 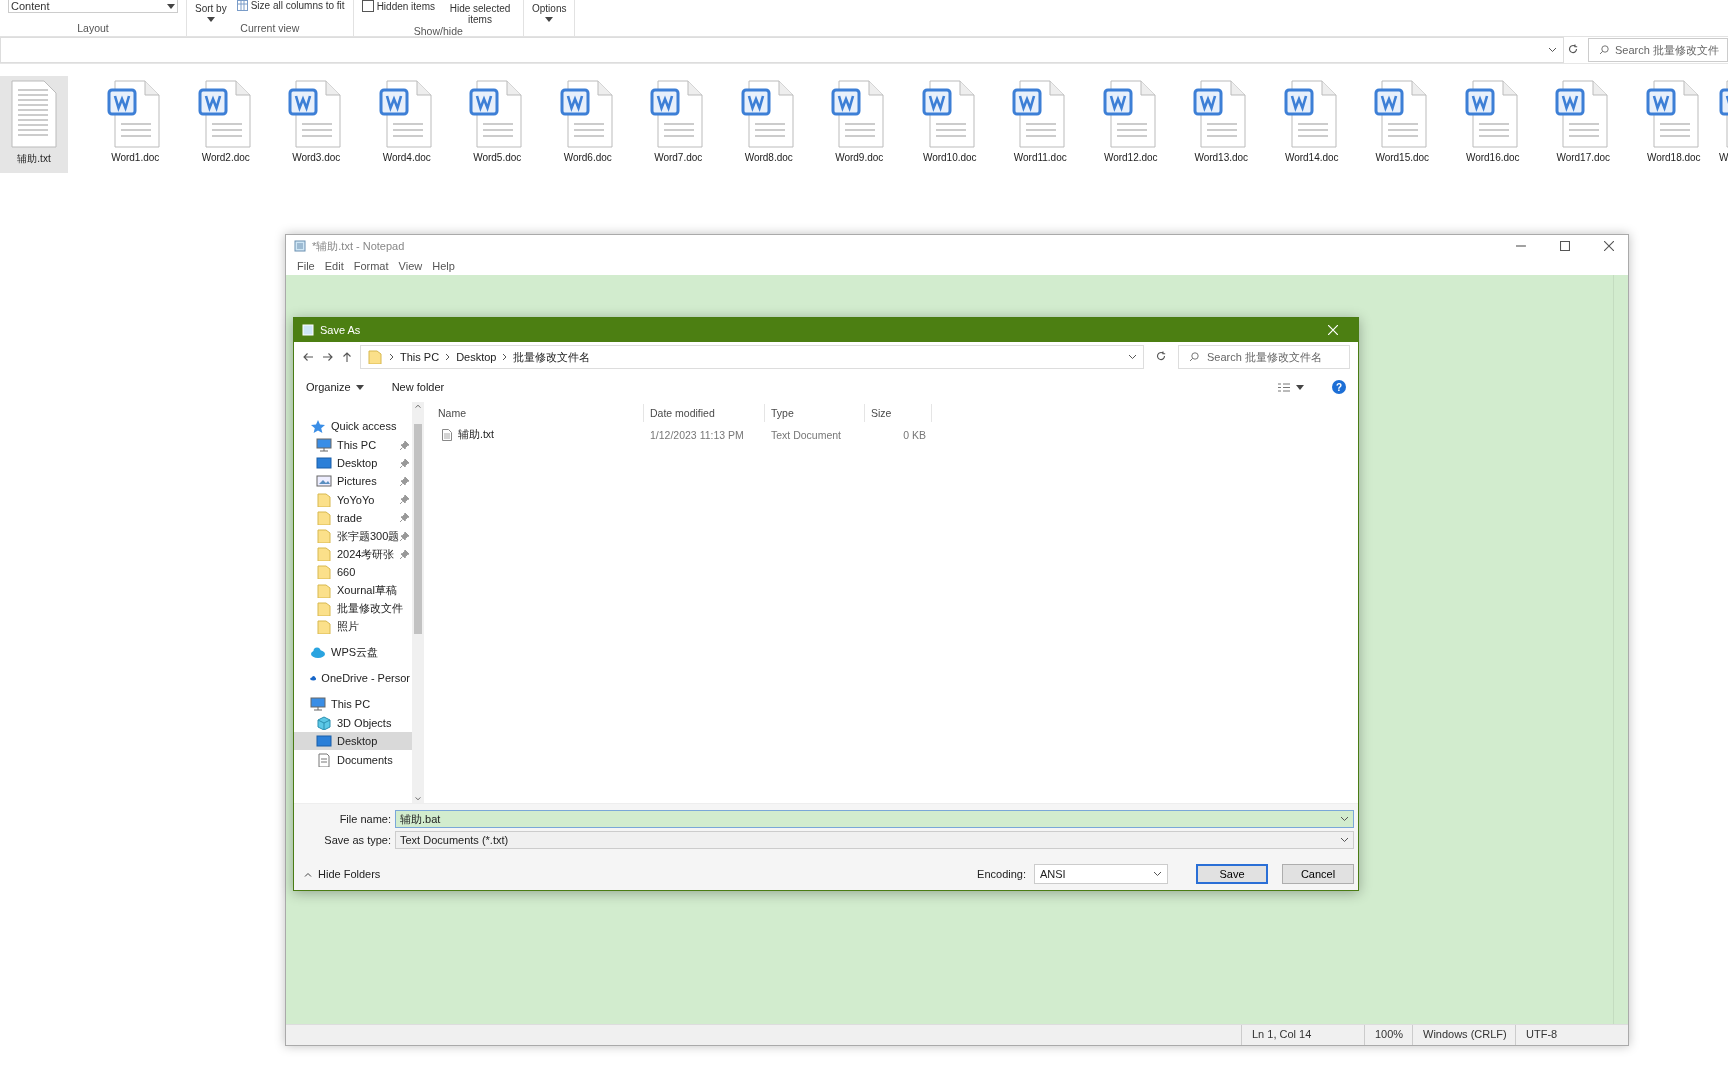 I want to click on nav-item: 660, so click(x=353, y=572).